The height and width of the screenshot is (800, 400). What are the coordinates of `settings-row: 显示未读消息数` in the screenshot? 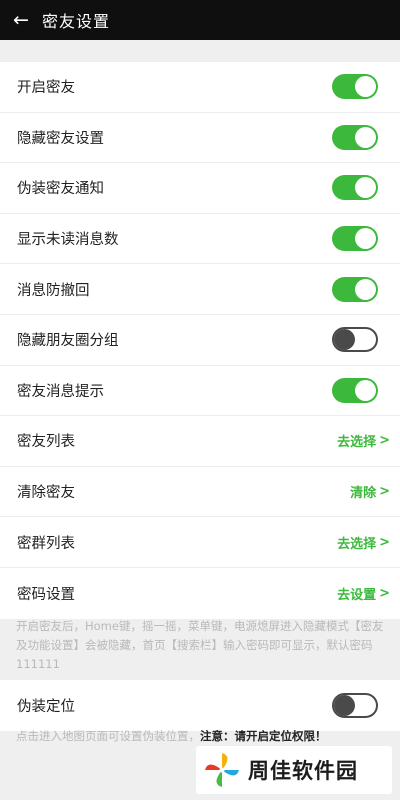 It's located at (200, 239).